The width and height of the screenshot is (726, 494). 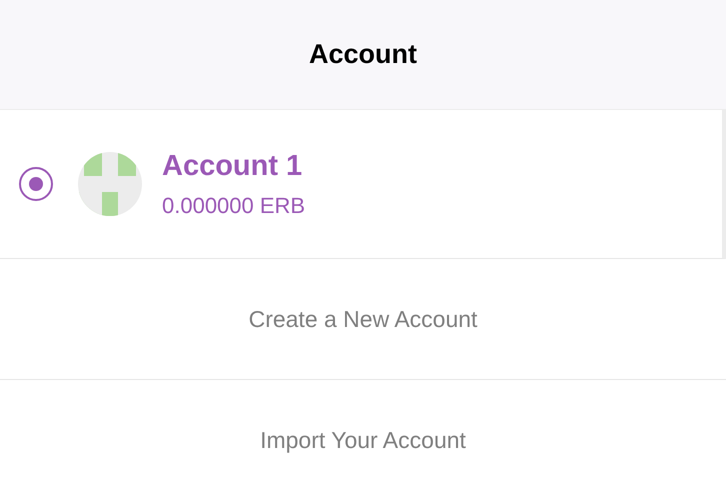 What do you see at coordinates (363, 54) in the screenshot?
I see `page-title: Account` at bounding box center [363, 54].